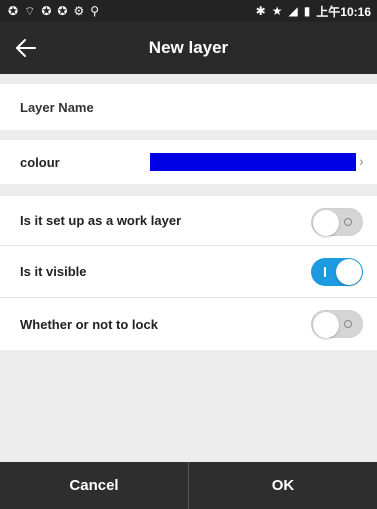 The height and width of the screenshot is (509, 377). I want to click on lock-label: Whether or not to lock, so click(89, 324).